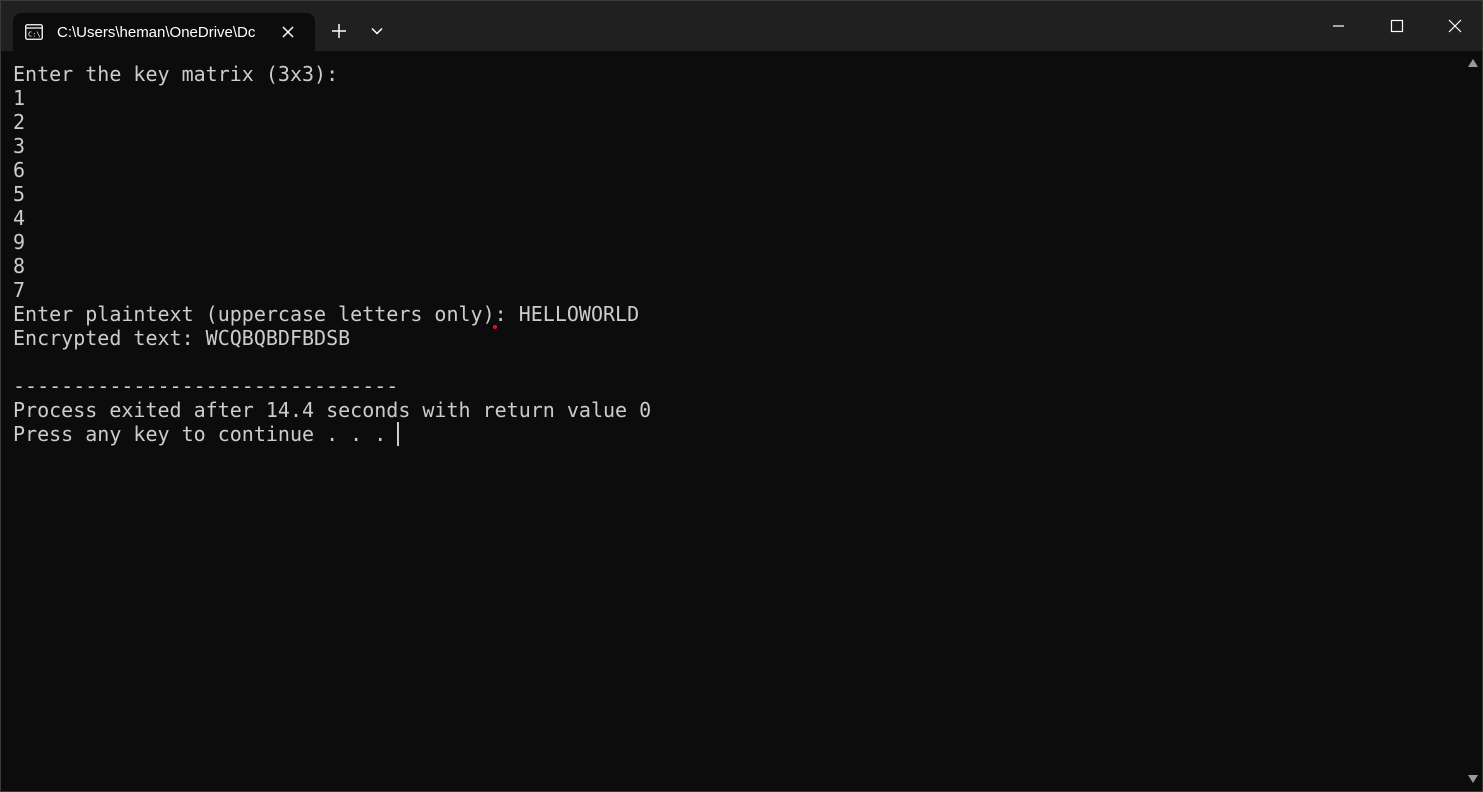 The width and height of the screenshot is (1483, 792). Describe the element at coordinates (206, 434) in the screenshot. I see `console-line: Press any key to continue . . .` at that location.